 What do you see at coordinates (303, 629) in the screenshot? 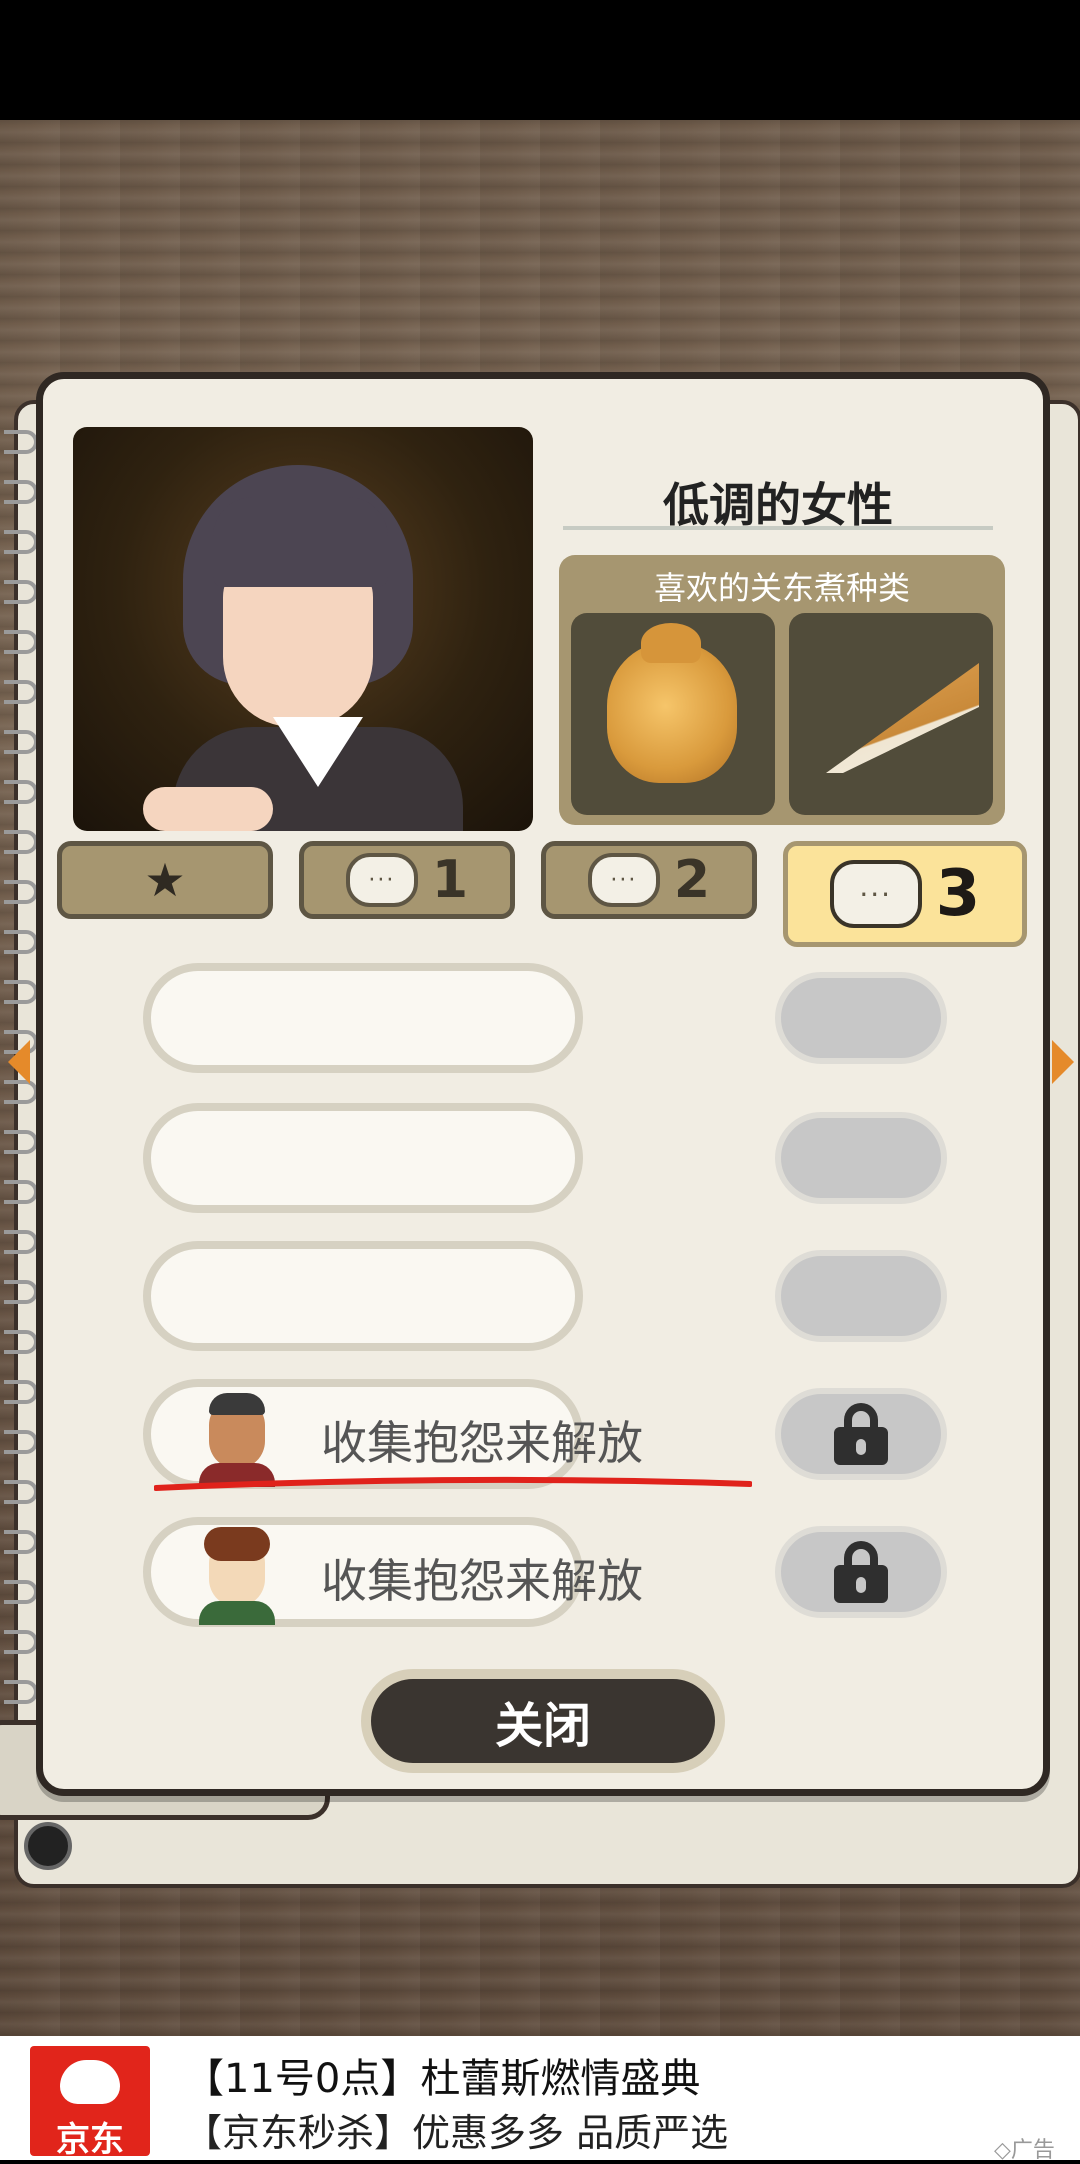
I see `character-portrait` at bounding box center [303, 629].